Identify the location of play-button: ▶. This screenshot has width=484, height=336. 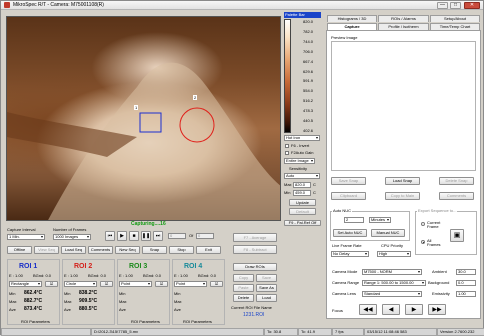
(122, 236).